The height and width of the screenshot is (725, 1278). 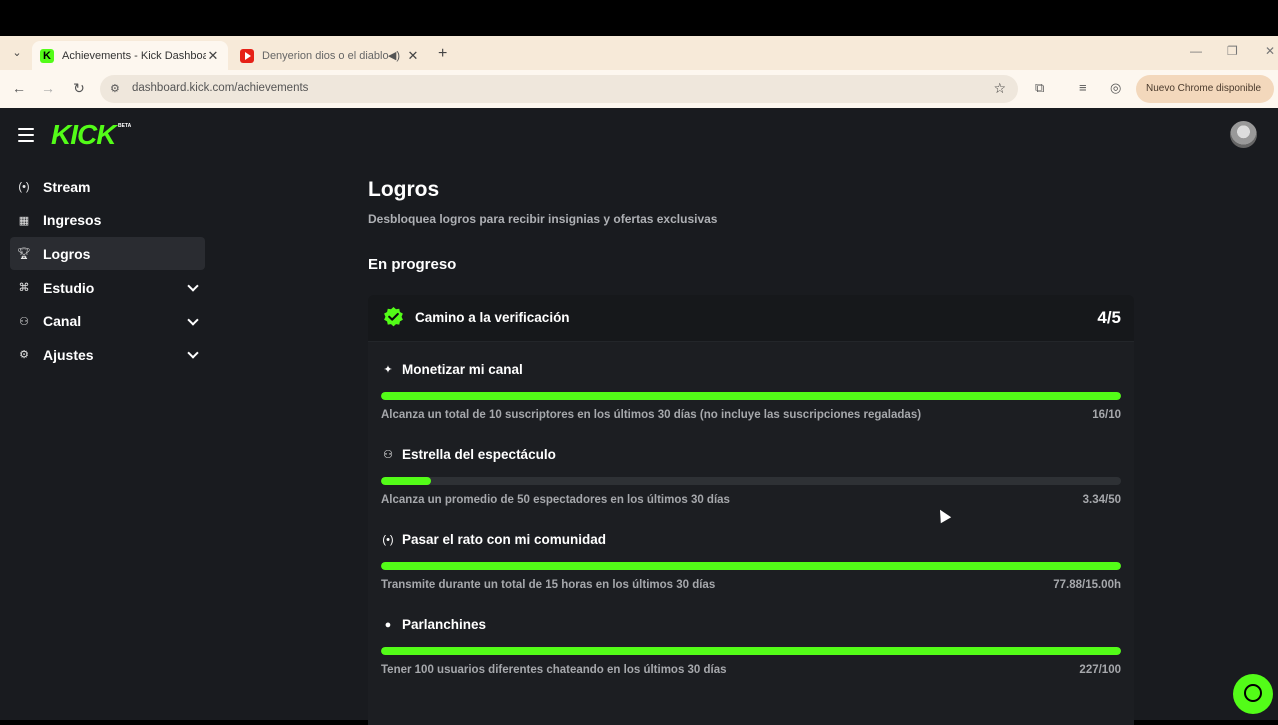 What do you see at coordinates (107, 186) in the screenshot?
I see `sidebar-item-stream: (•) Stream` at bounding box center [107, 186].